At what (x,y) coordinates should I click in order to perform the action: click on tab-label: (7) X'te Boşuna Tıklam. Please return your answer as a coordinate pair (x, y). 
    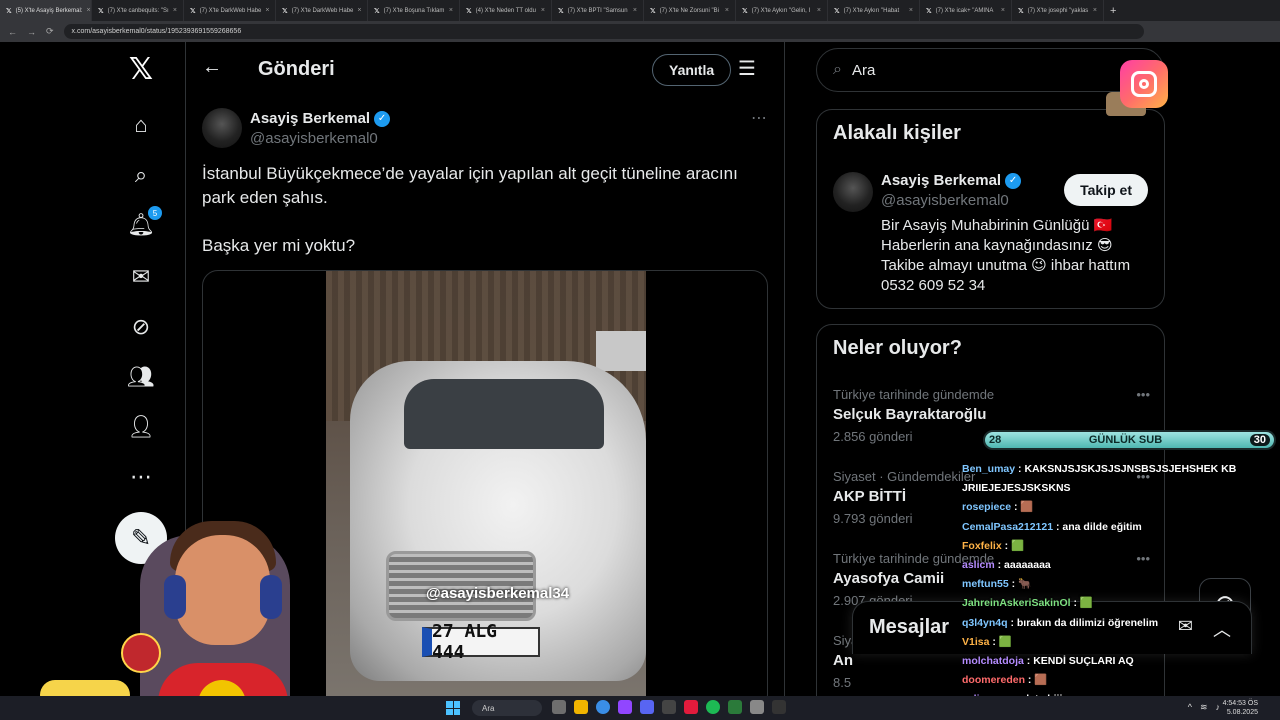
    Looking at the image, I should click on (414, 10).